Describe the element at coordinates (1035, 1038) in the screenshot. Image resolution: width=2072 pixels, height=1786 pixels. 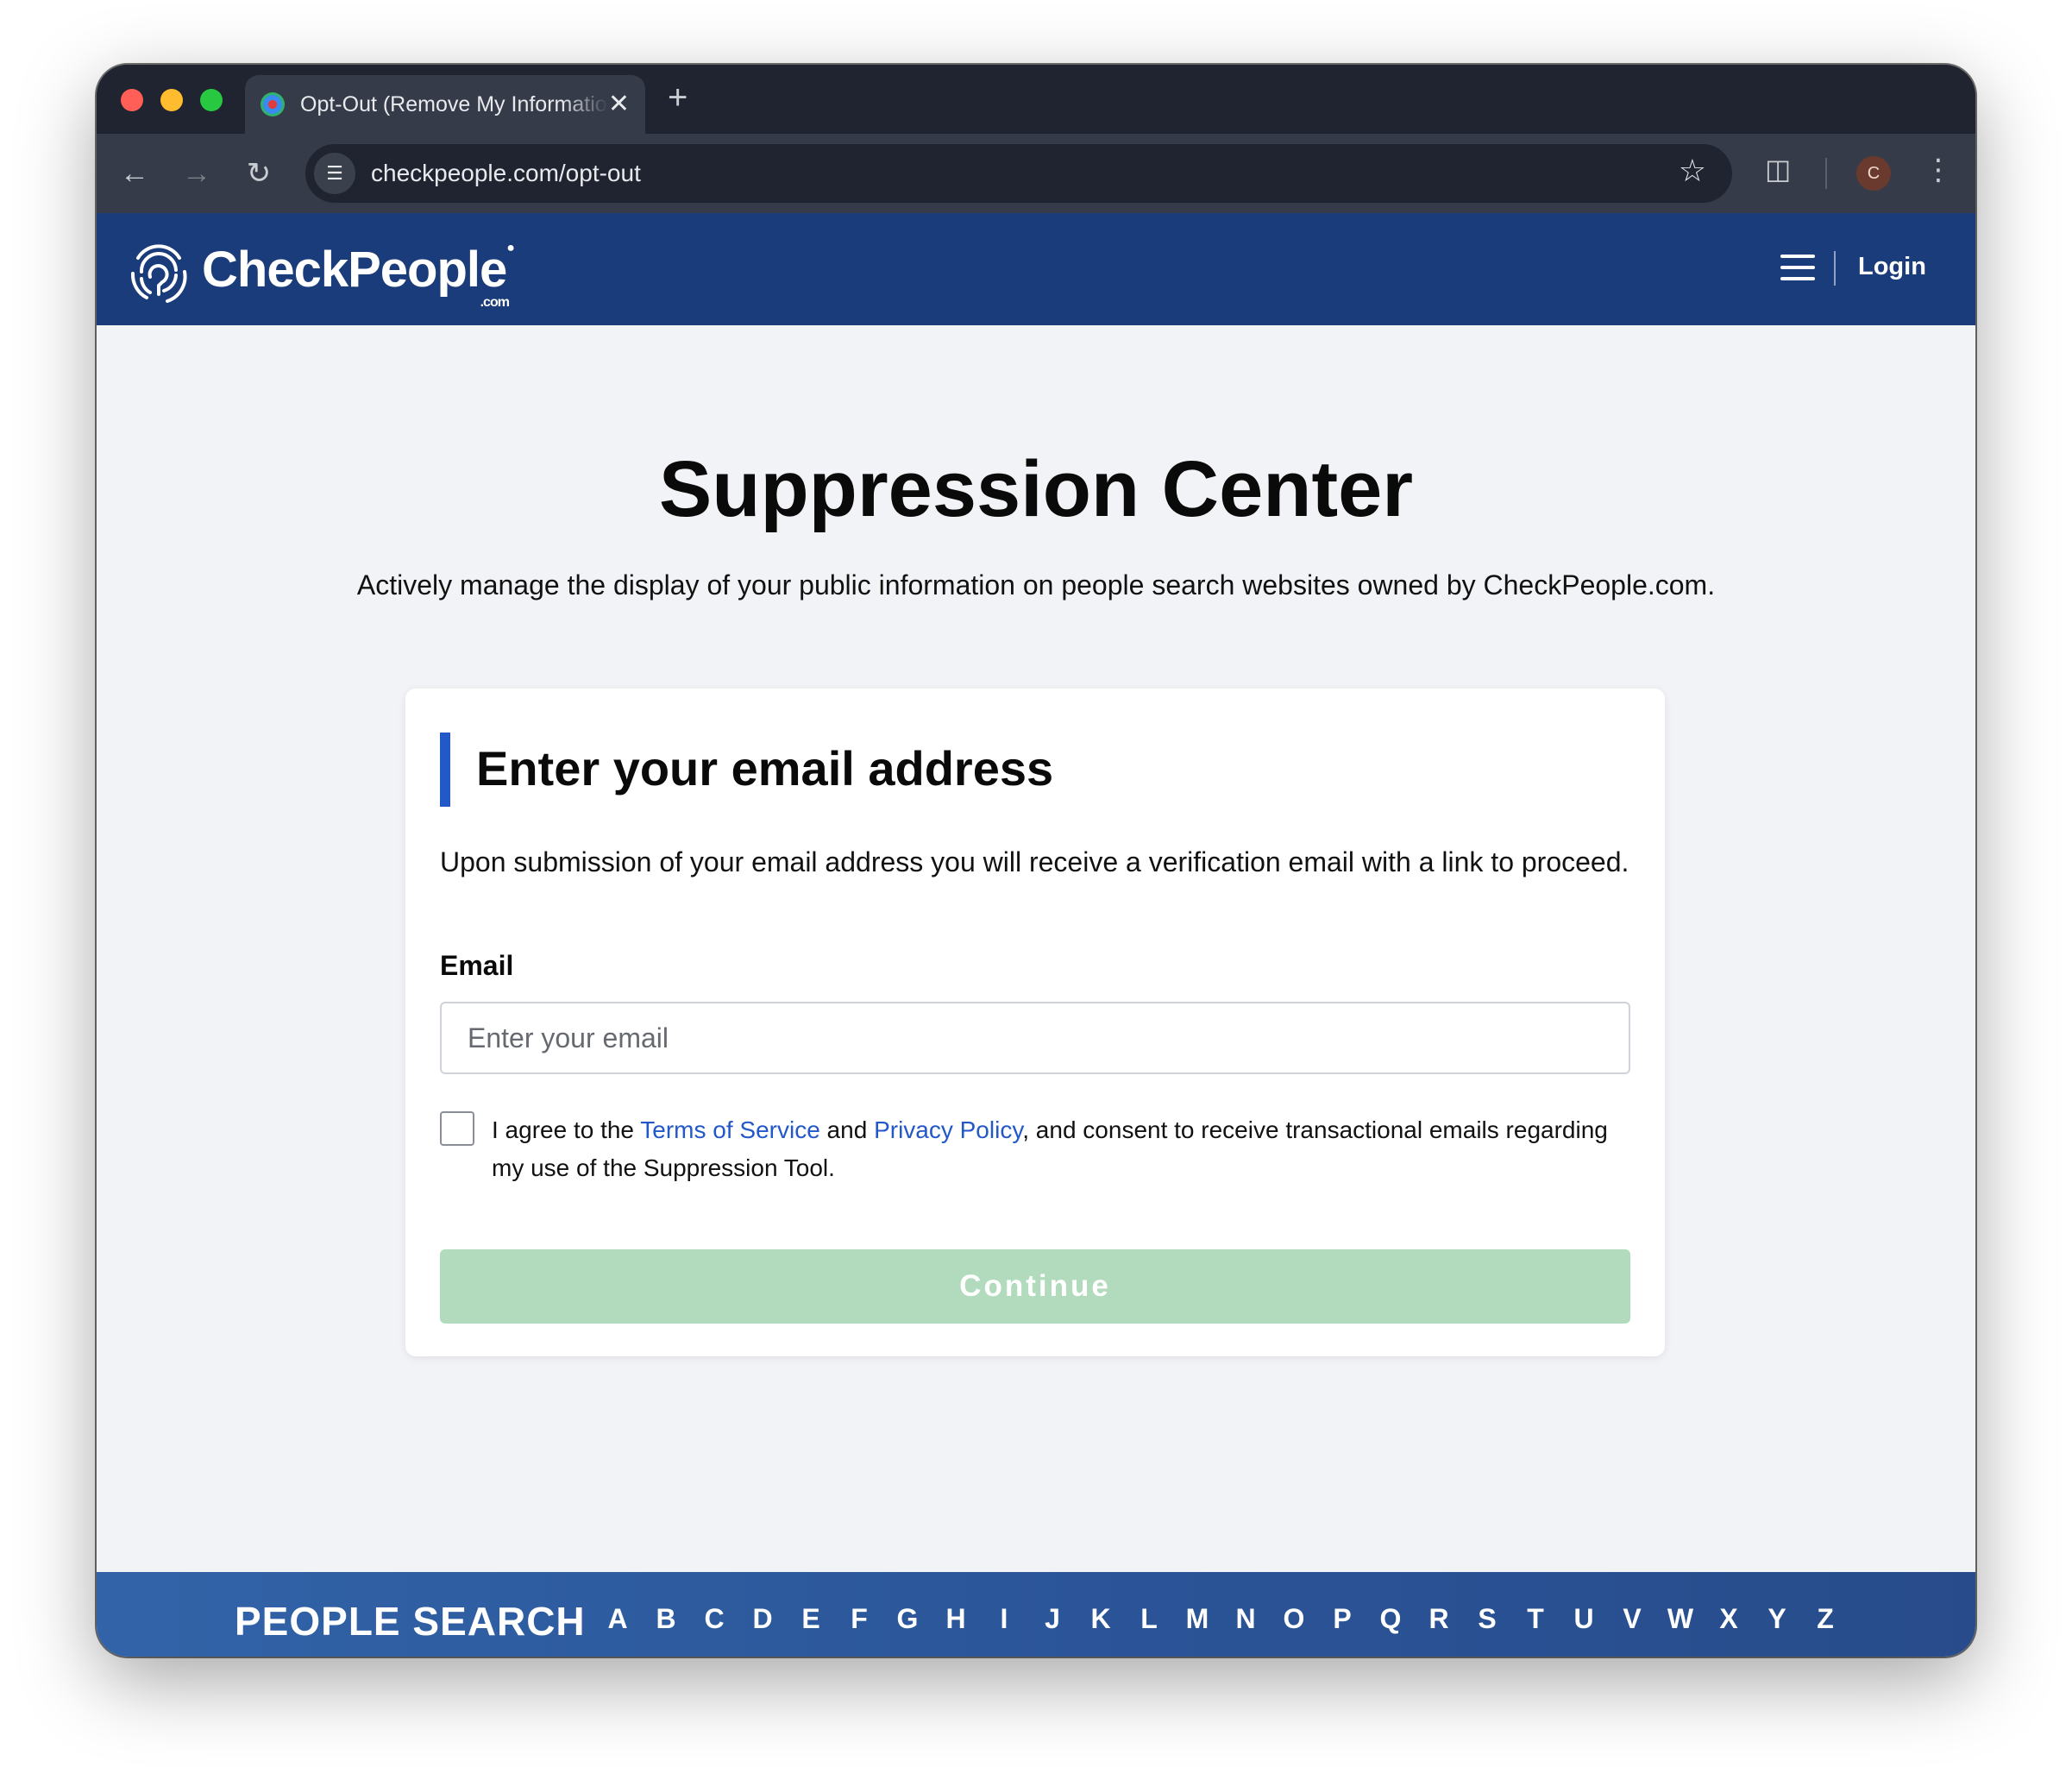
I see `email-input` at that location.